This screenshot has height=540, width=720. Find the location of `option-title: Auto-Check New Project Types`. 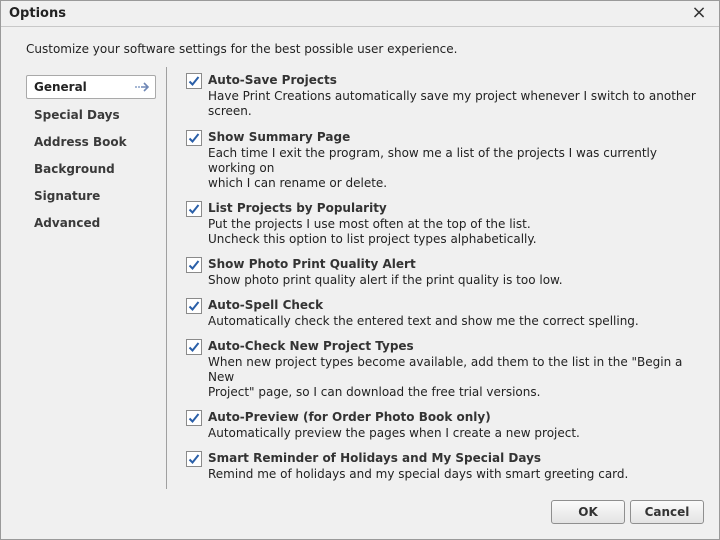

option-title: Auto-Check New Project Types is located at coordinates (311, 346).